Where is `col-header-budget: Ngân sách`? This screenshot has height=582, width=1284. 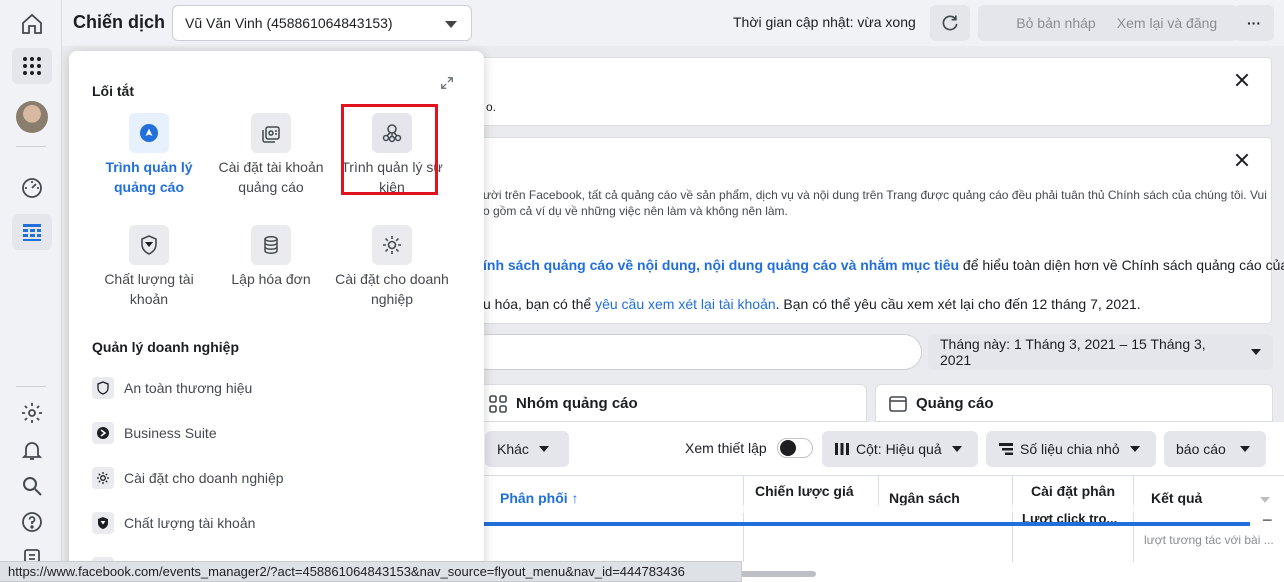 col-header-budget: Ngân sách is located at coordinates (924, 498).